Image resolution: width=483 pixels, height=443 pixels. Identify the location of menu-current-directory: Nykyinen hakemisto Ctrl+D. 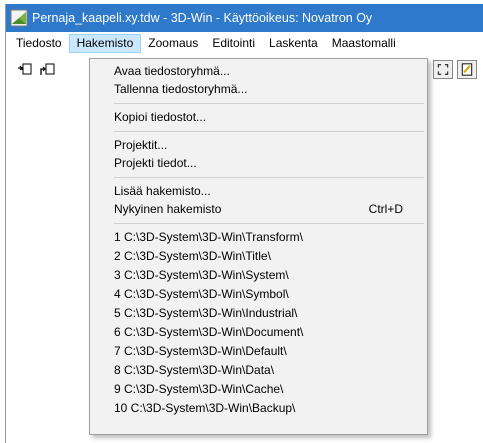
(258, 209).